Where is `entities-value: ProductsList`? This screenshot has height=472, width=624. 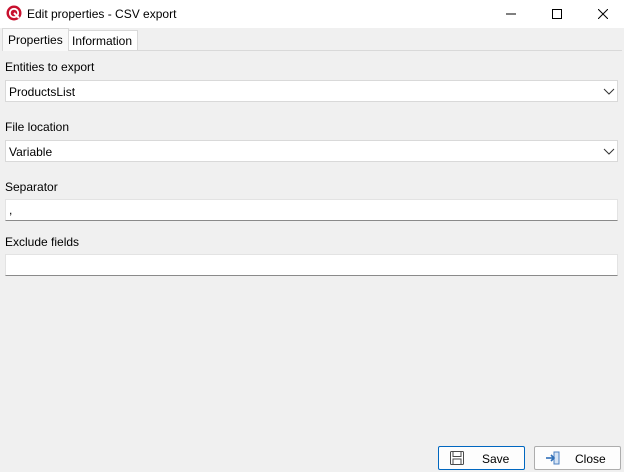 entities-value: ProductsList is located at coordinates (42, 92).